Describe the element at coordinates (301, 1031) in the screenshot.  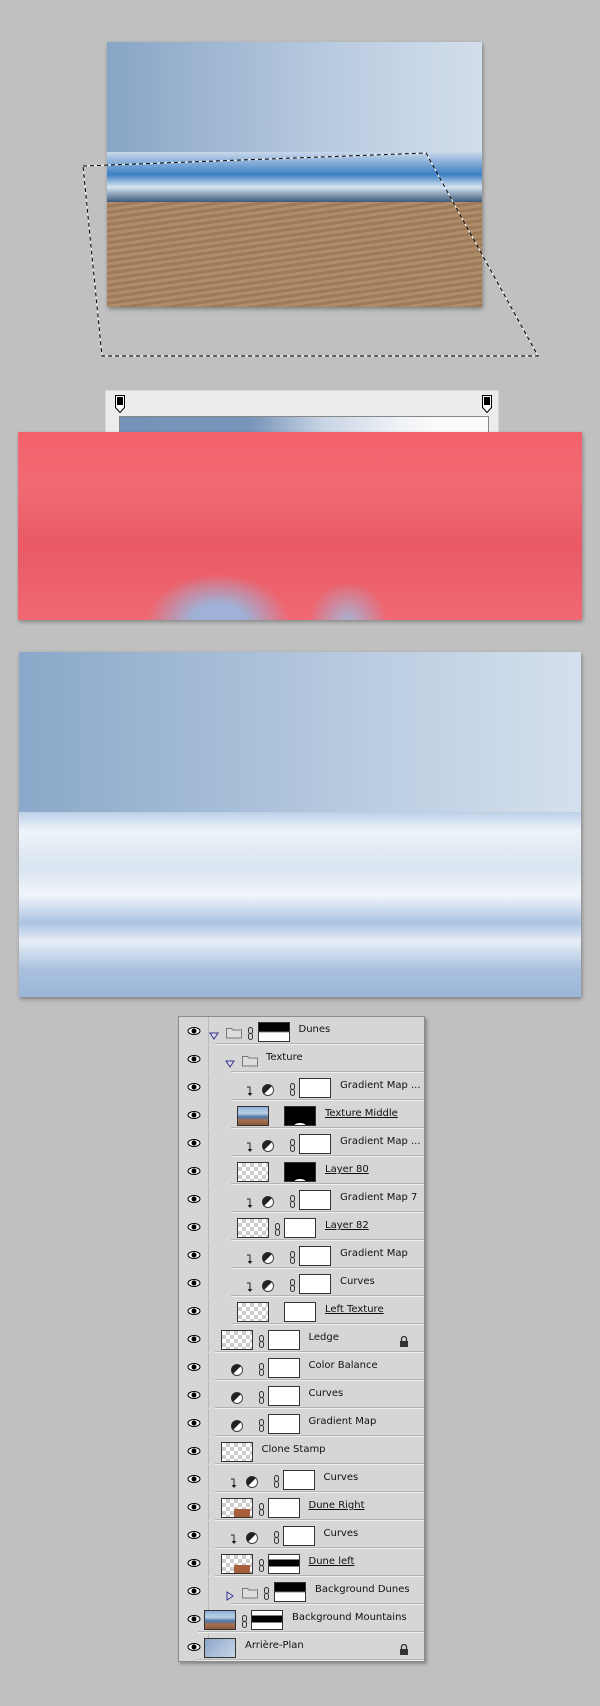
I see `layer-row-dunes: Dunes` at that location.